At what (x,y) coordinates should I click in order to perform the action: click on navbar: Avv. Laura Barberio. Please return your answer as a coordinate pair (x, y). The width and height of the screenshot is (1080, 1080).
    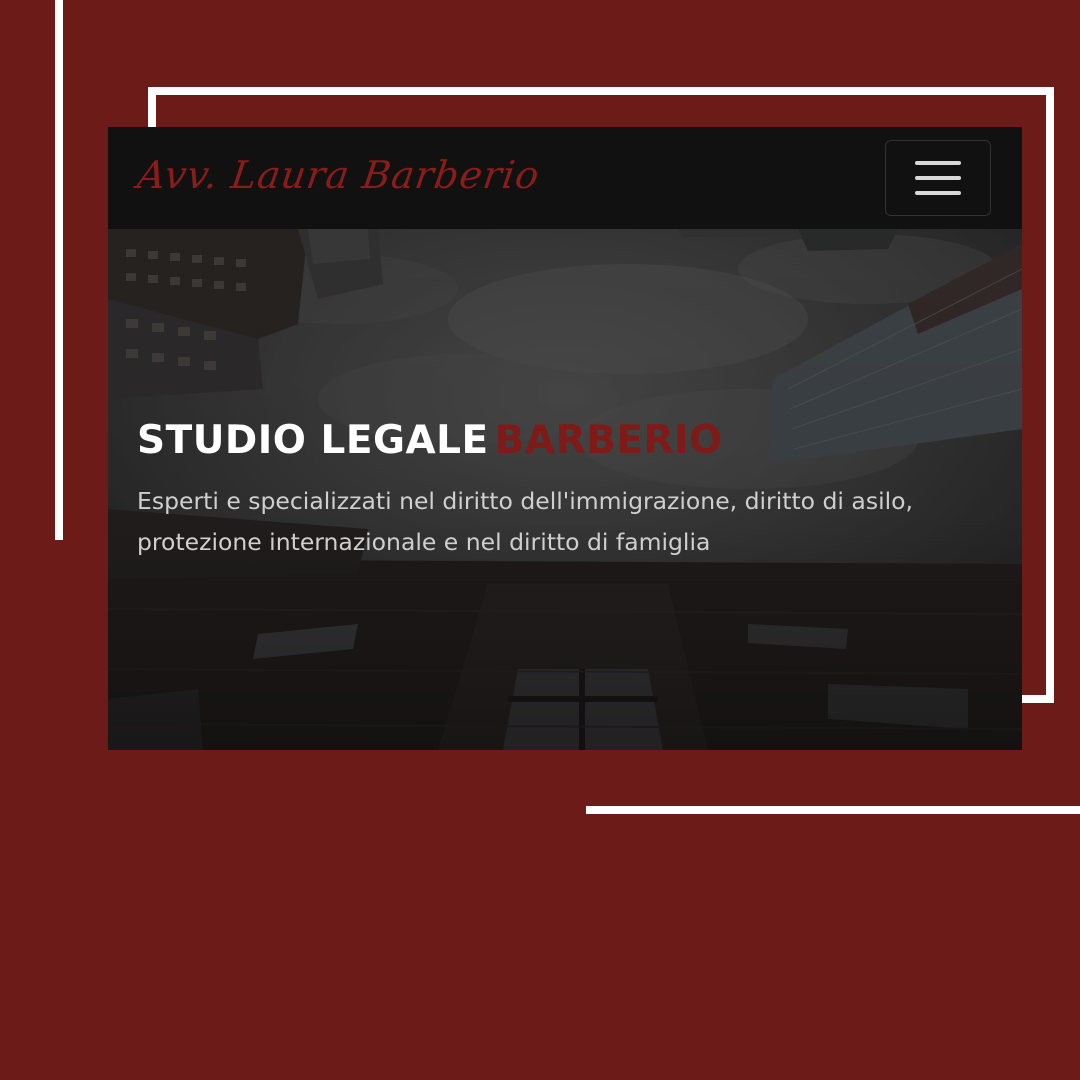
    Looking at the image, I should click on (565, 178).